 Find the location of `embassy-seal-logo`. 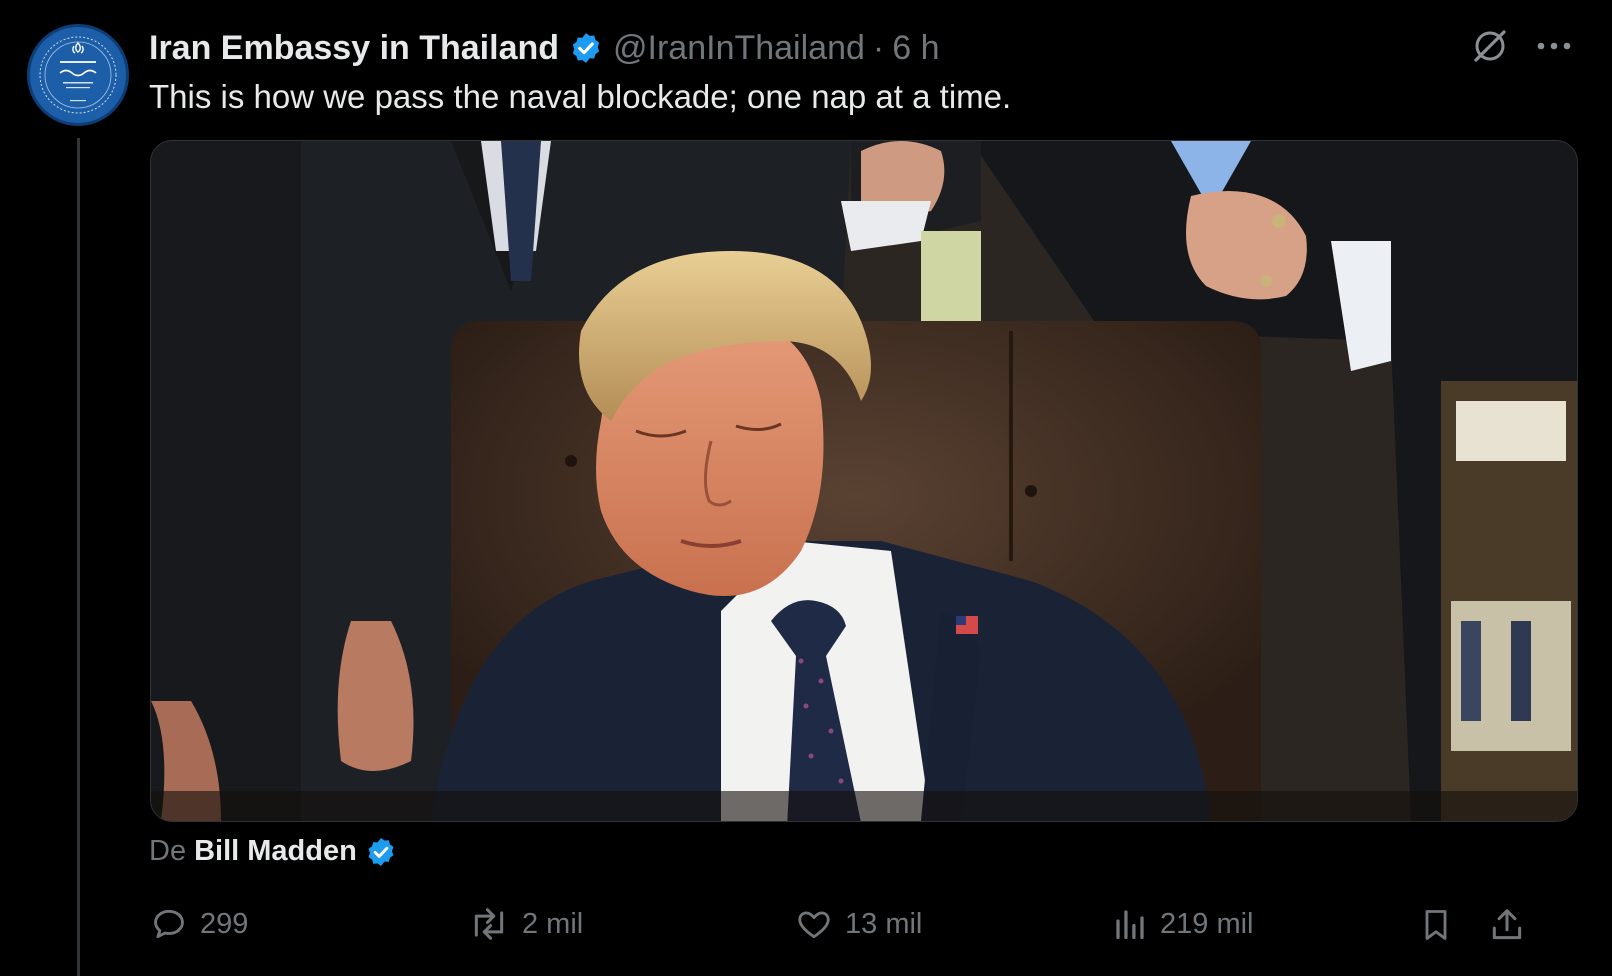

embassy-seal-logo is located at coordinates (78, 75).